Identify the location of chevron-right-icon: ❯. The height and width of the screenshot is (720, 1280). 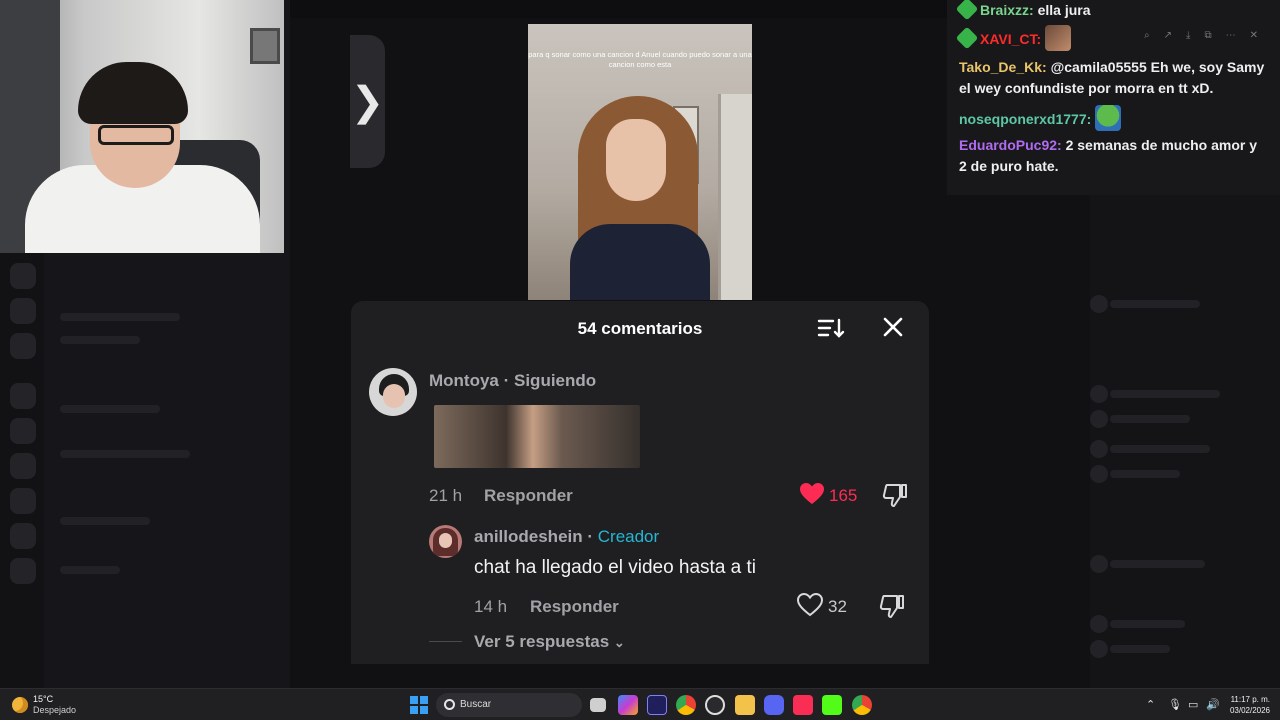
(367, 101).